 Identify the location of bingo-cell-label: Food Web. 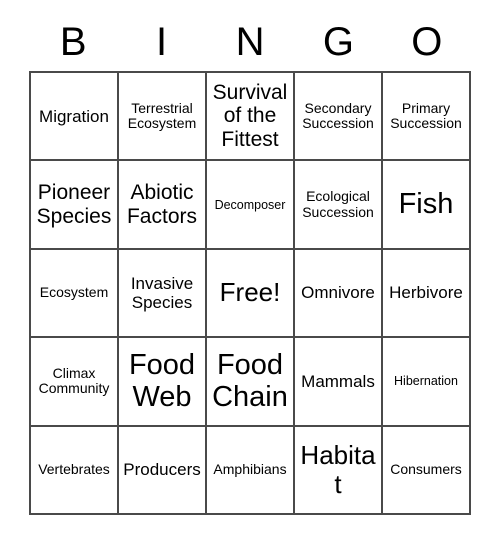
(162, 381).